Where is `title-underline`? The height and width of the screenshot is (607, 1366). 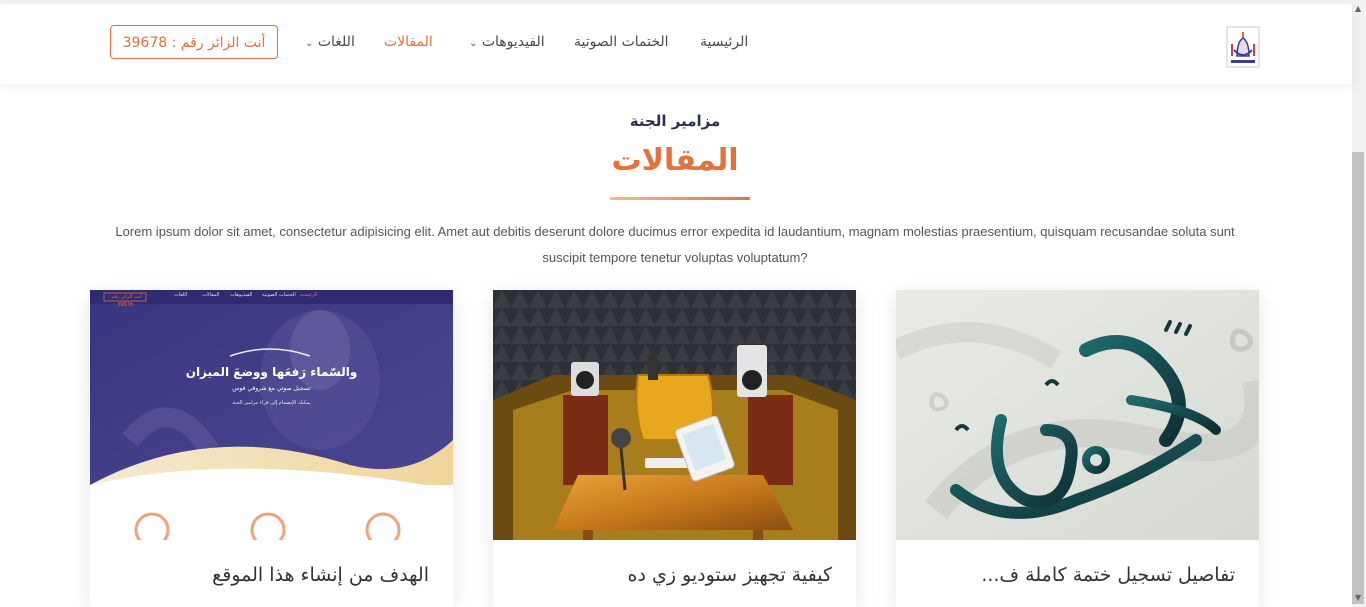
title-underline is located at coordinates (680, 198).